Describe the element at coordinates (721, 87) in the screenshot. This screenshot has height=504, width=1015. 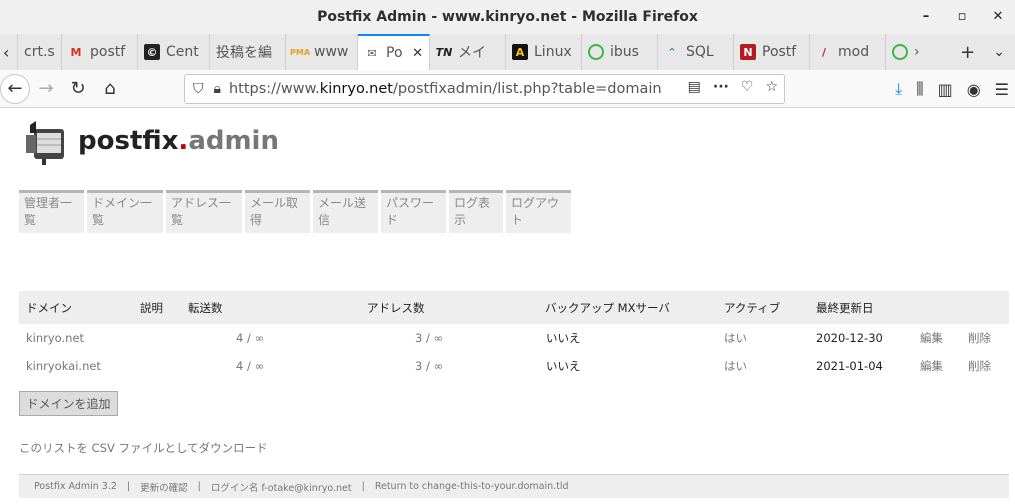
I see `more-actions-icon: ···` at that location.